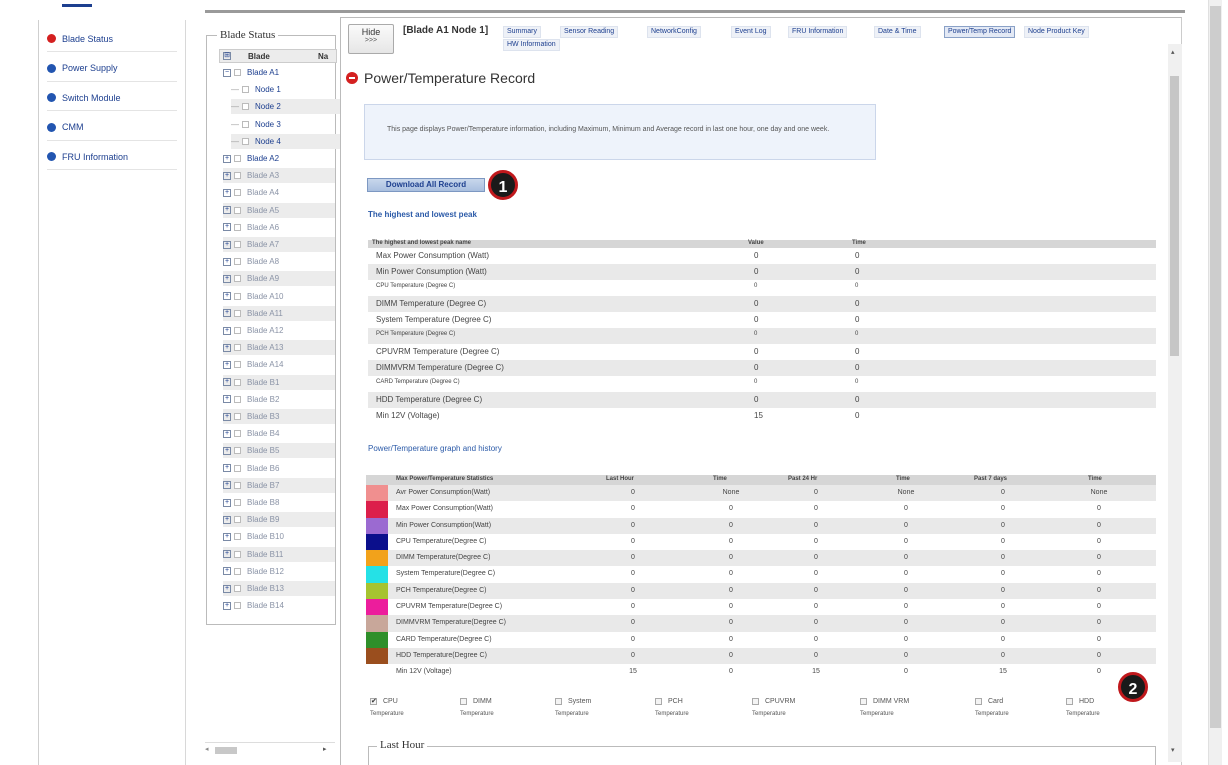  I want to click on blade-tree-row: + Blade B8, so click(279, 502).